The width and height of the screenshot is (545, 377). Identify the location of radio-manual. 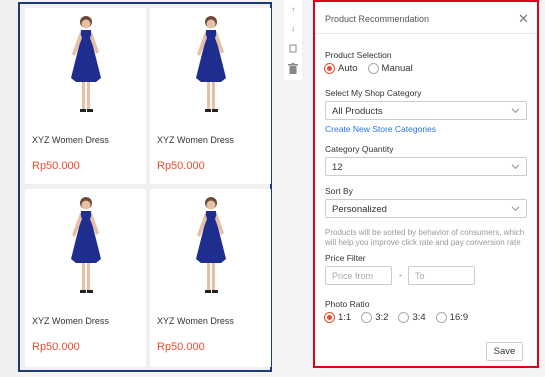
(373, 68).